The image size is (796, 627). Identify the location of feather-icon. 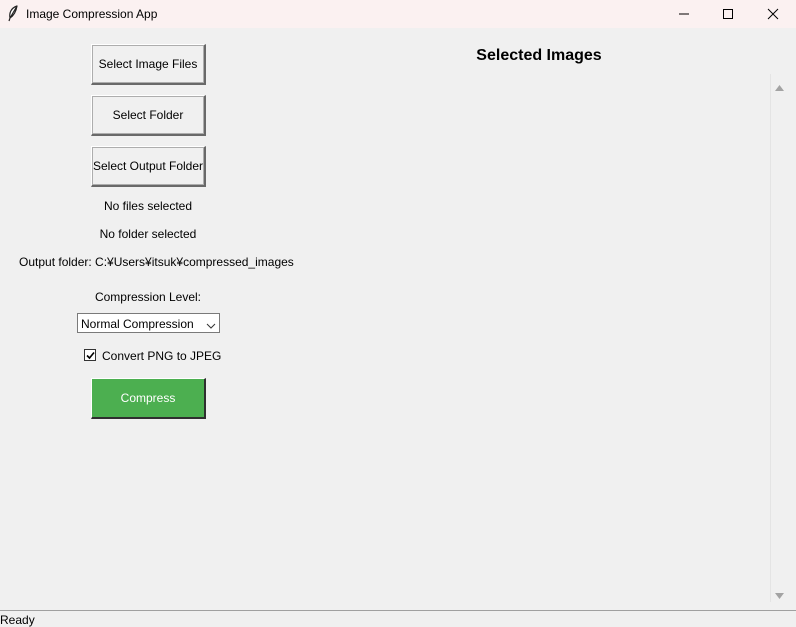
(13, 13).